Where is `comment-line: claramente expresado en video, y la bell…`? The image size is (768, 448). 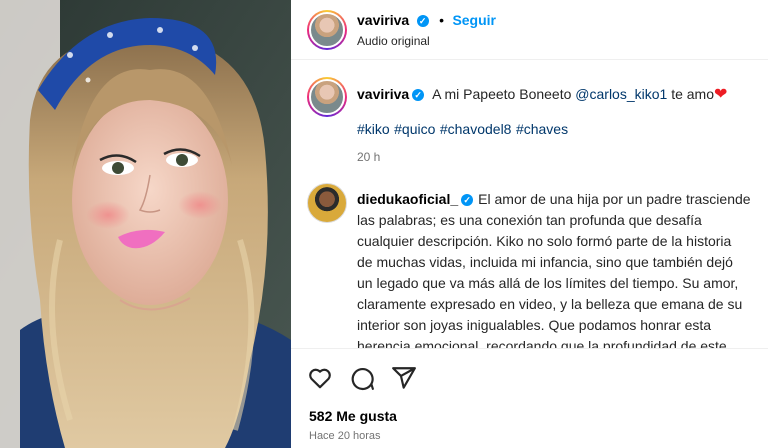 comment-line: claramente expresado en video, y la bell… is located at coordinates (550, 304).